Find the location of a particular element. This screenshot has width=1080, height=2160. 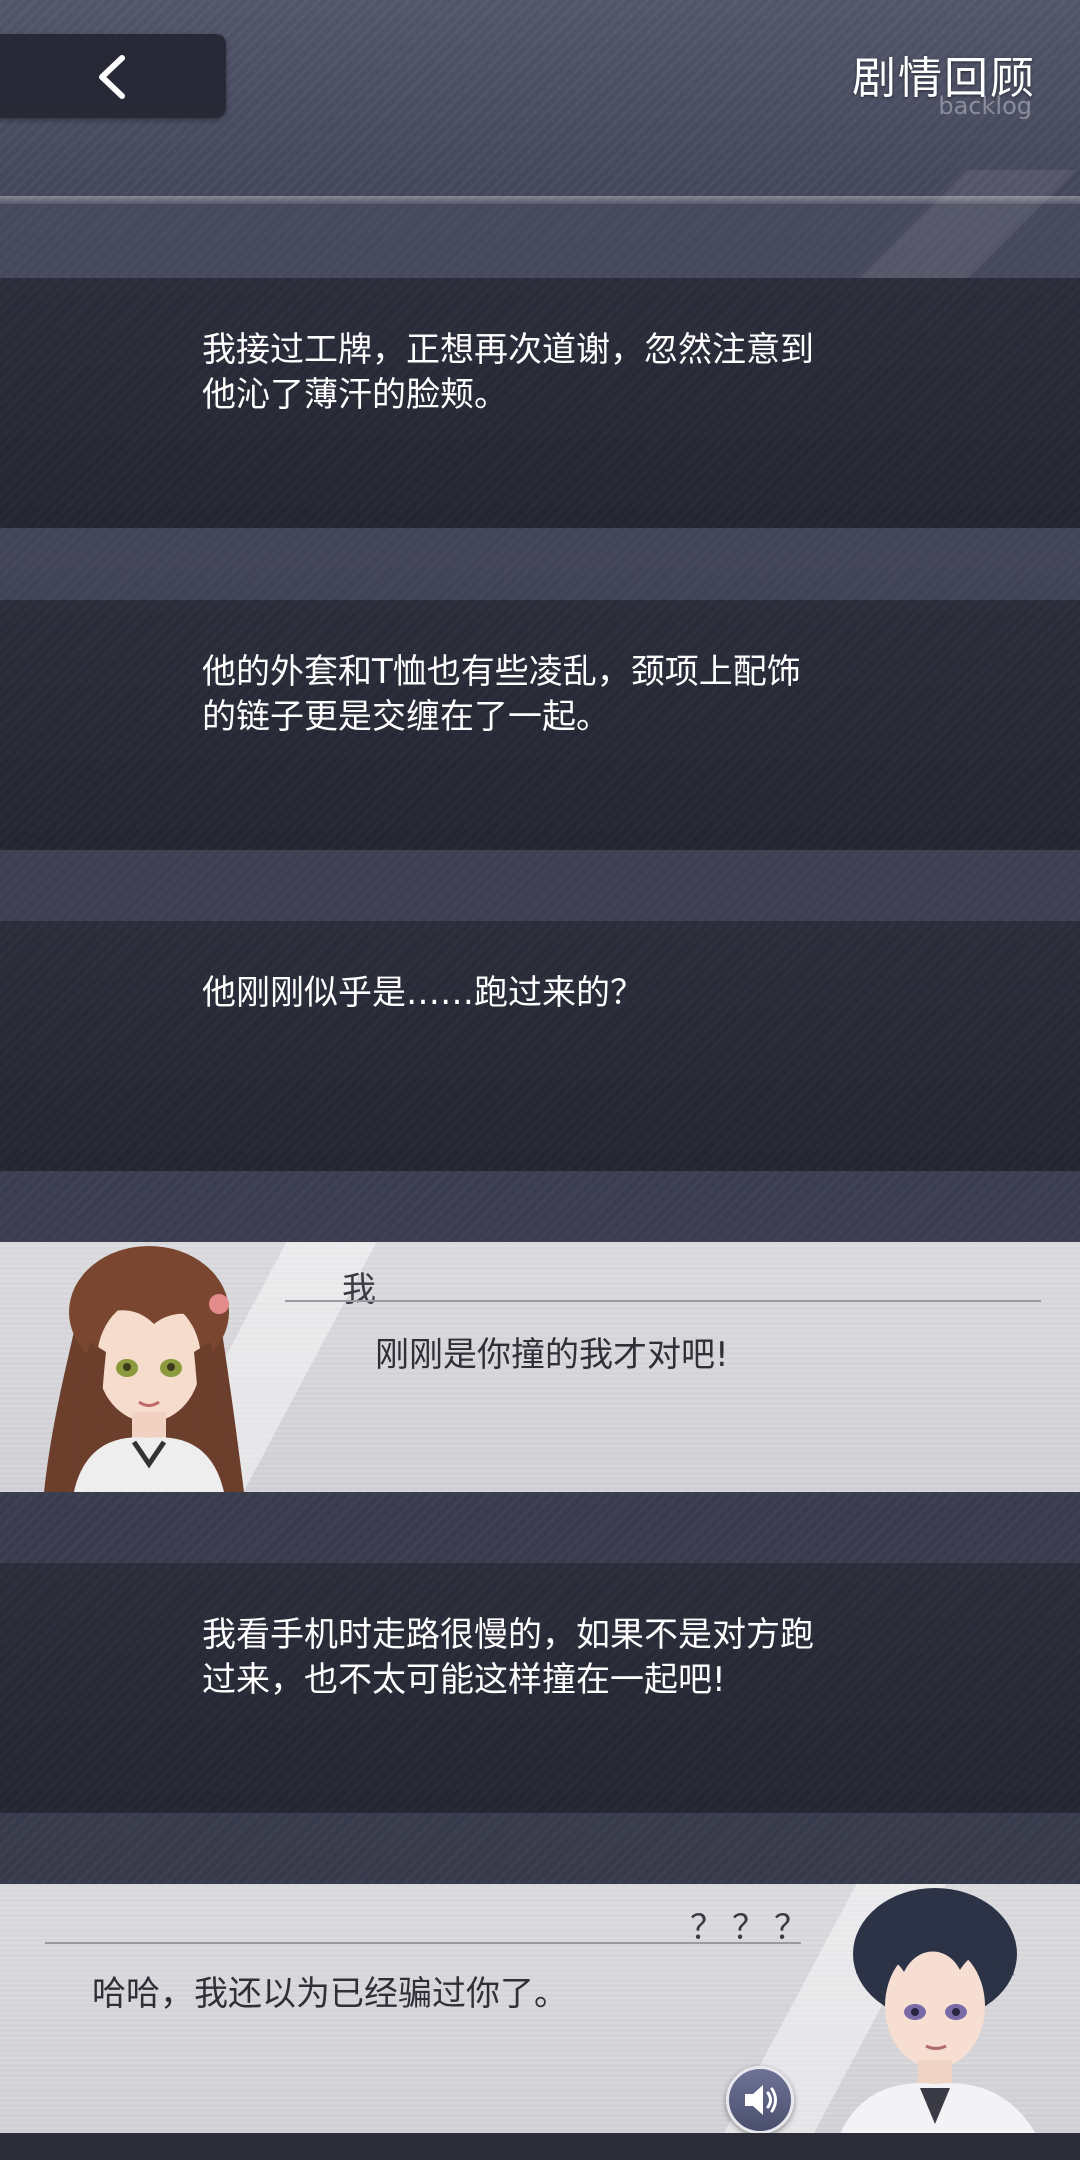

dialogue-entry: ？？？ 哈哈，我还以为已经骗过你了。 is located at coordinates (540, 2009).